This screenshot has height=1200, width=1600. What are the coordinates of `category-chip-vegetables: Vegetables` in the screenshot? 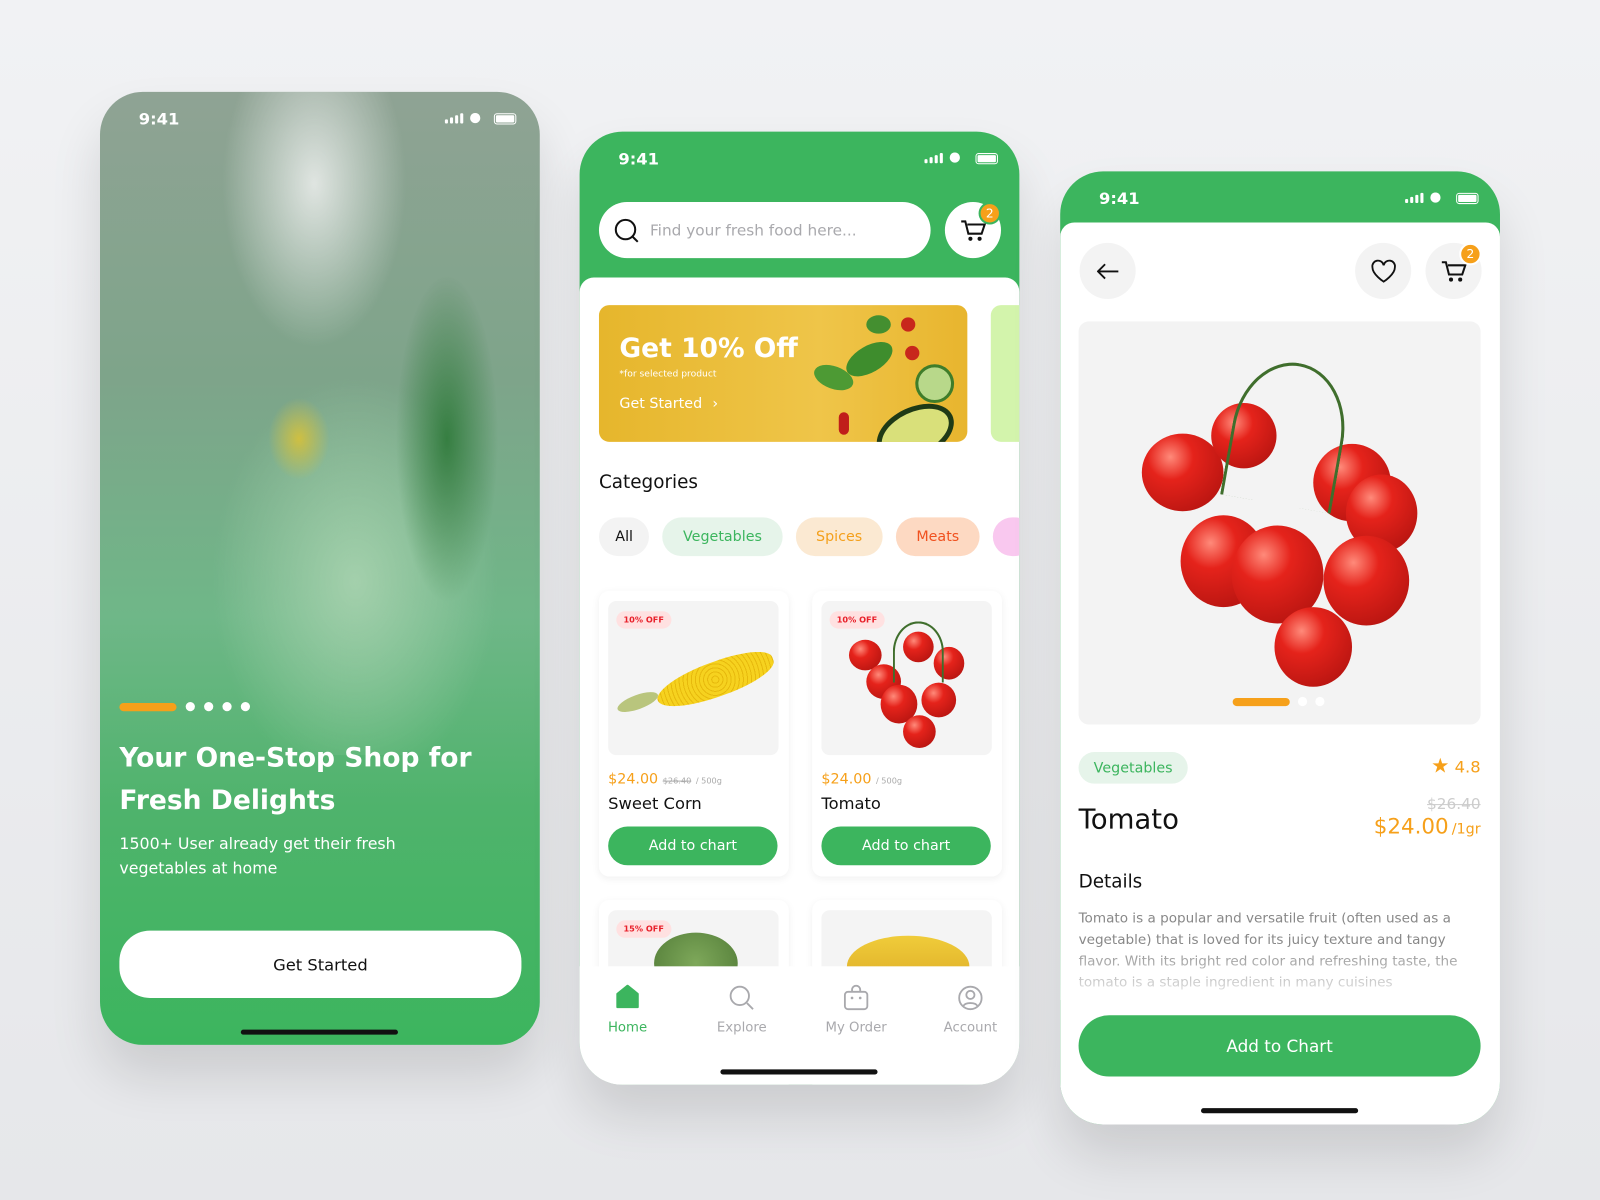 It's located at (722, 537).